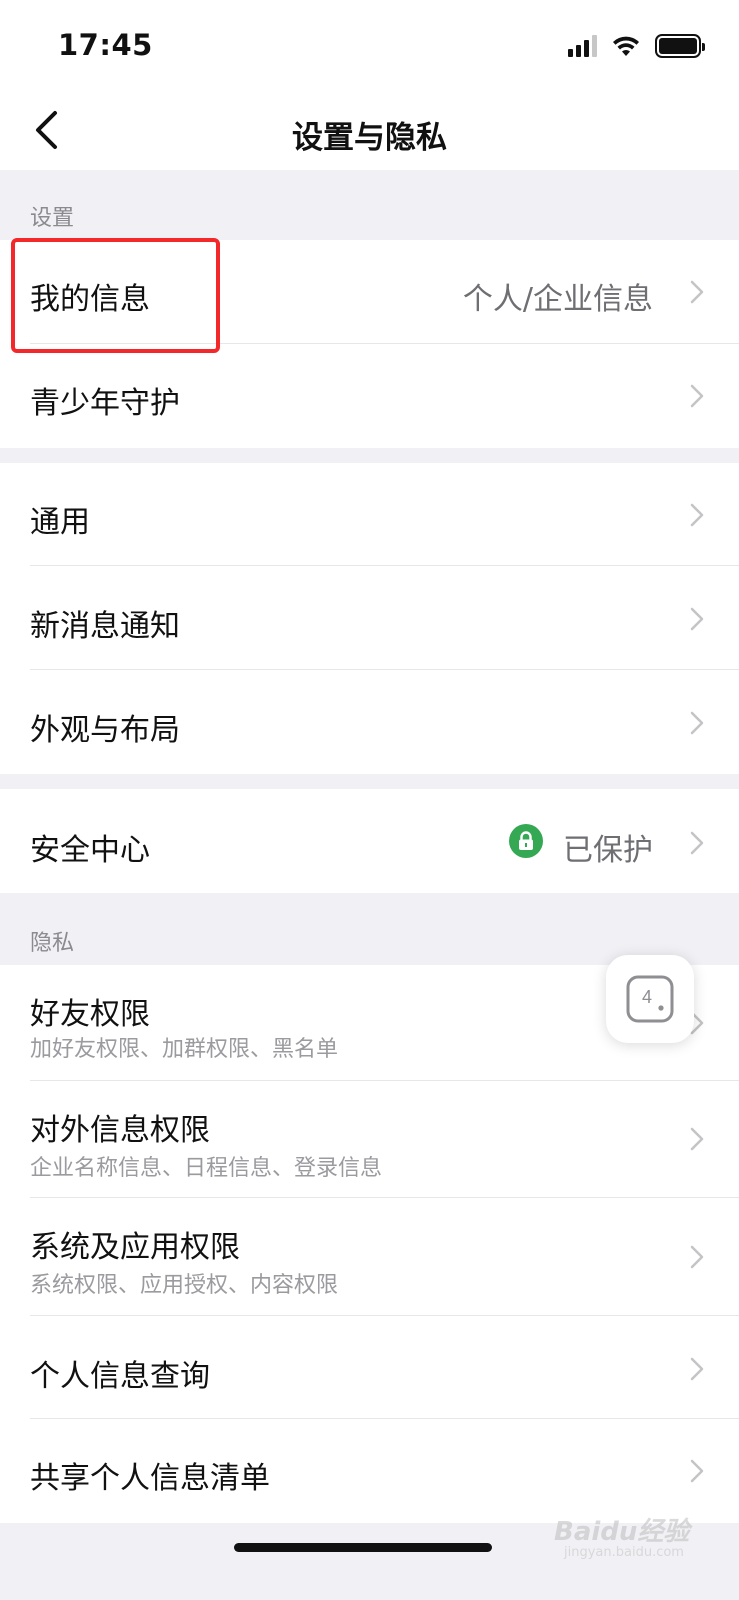  Describe the element at coordinates (52, 218) in the screenshot. I see `section-header-settings: 设置` at that location.